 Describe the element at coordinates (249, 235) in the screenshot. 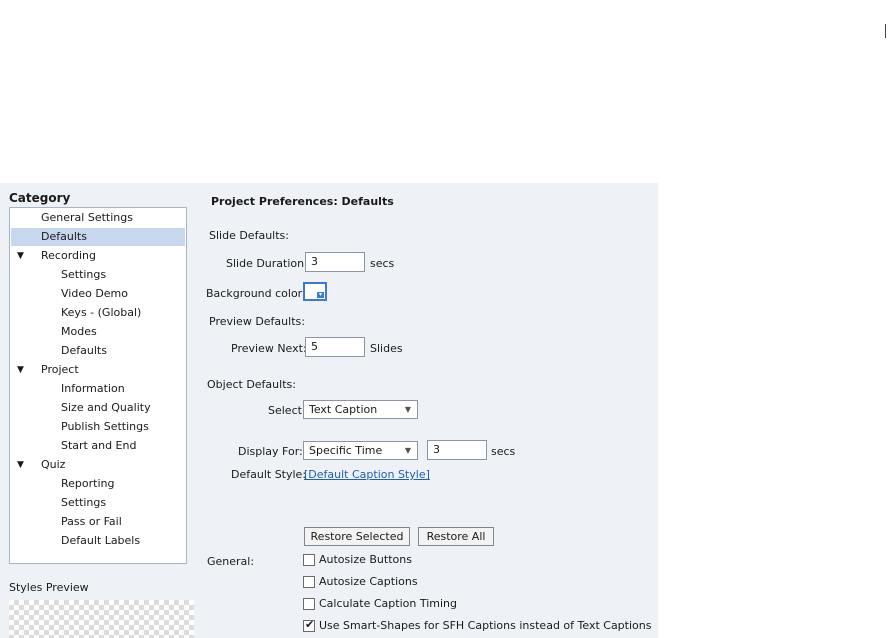

I see `slide-defaults-label: Slide Defaults:` at that location.